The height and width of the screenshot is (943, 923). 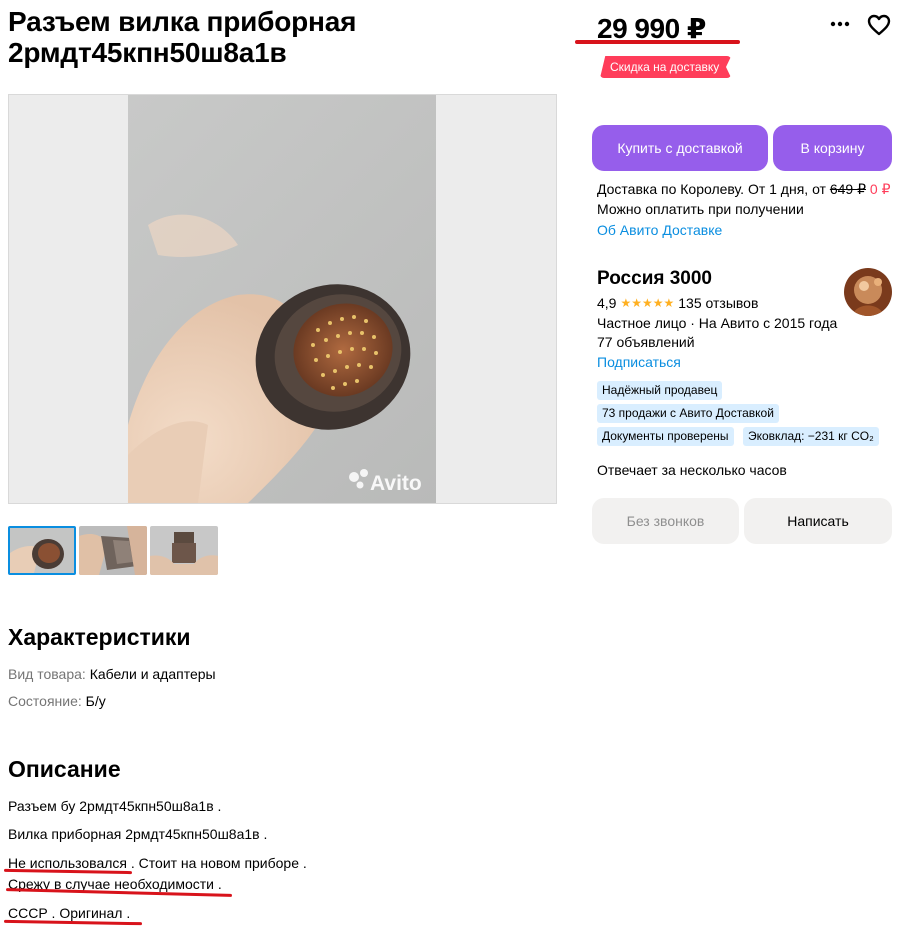 What do you see at coordinates (659, 230) in the screenshot?
I see `about-delivery-link: Об Авито Доставке` at bounding box center [659, 230].